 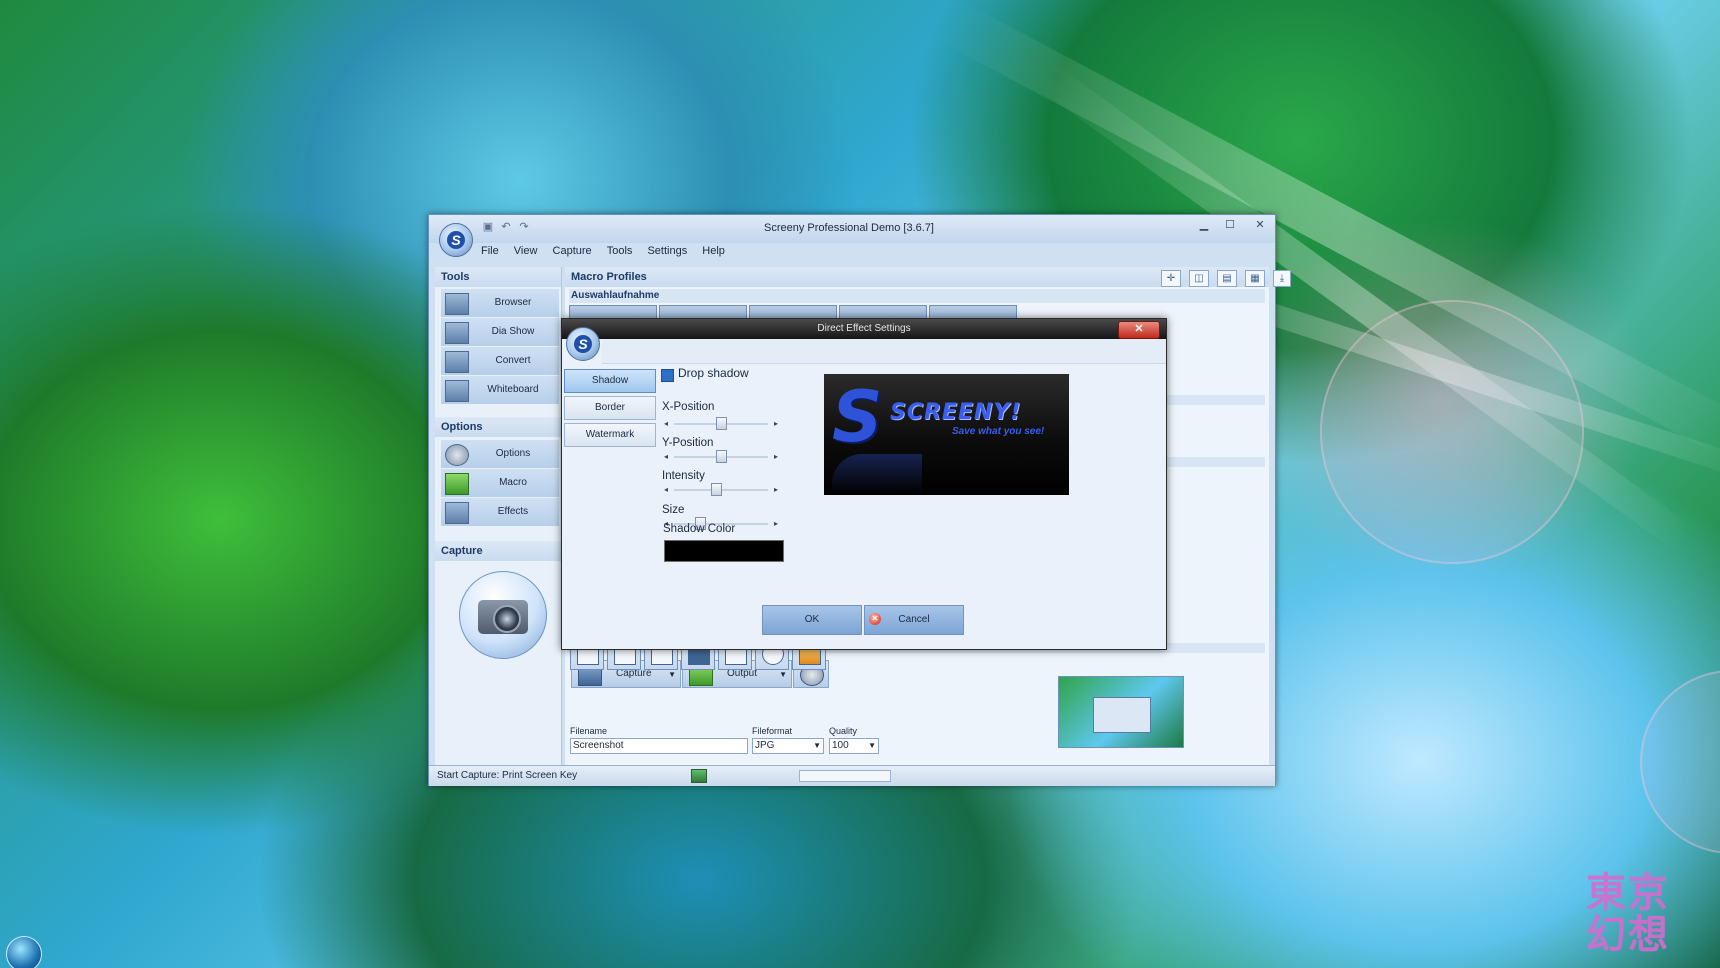 What do you see at coordinates (488, 227) in the screenshot?
I see `app-icon-small: ▣` at bounding box center [488, 227].